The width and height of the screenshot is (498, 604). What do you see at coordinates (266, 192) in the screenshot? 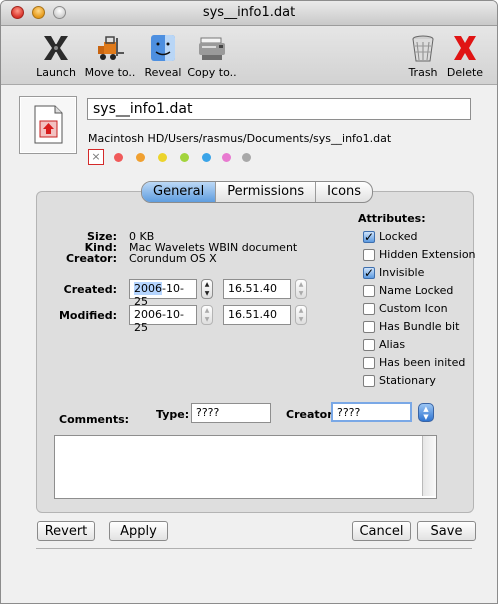
I see `tab-permissions: Permissions` at bounding box center [266, 192].